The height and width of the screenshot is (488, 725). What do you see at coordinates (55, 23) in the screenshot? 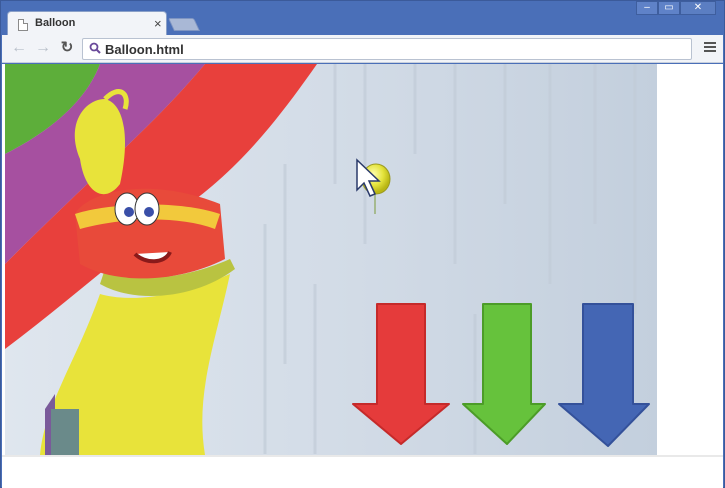
I see `tab-title: Balloon` at bounding box center [55, 23].